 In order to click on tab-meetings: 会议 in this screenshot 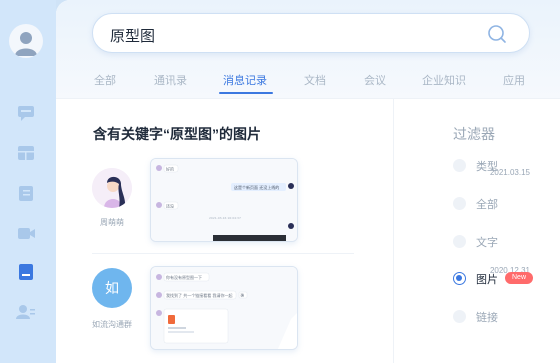, I will do `click(375, 80)`.